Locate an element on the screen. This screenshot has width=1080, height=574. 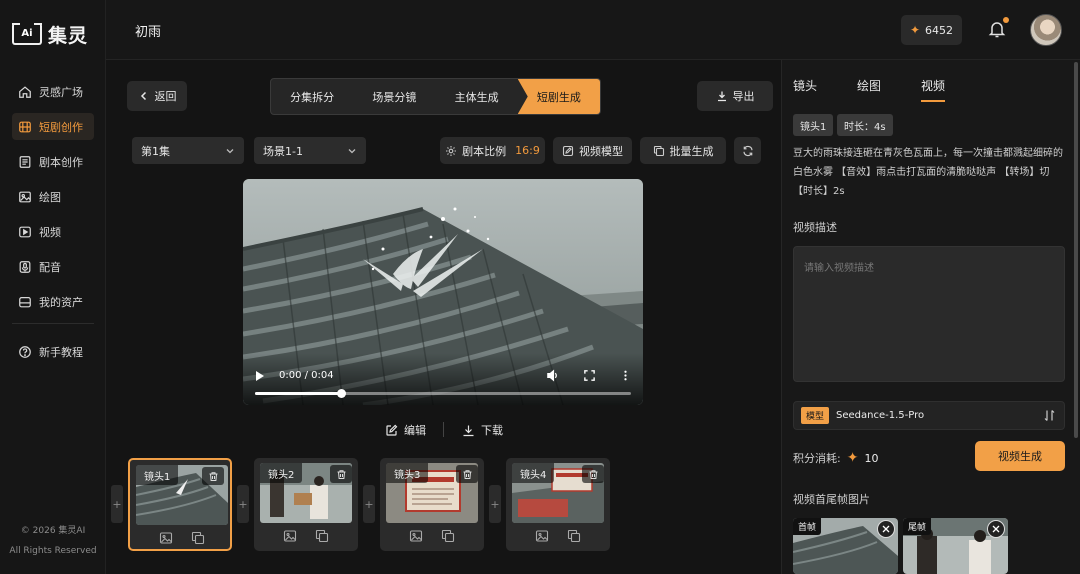
remove-last-frame-button is located at coordinates (996, 529).